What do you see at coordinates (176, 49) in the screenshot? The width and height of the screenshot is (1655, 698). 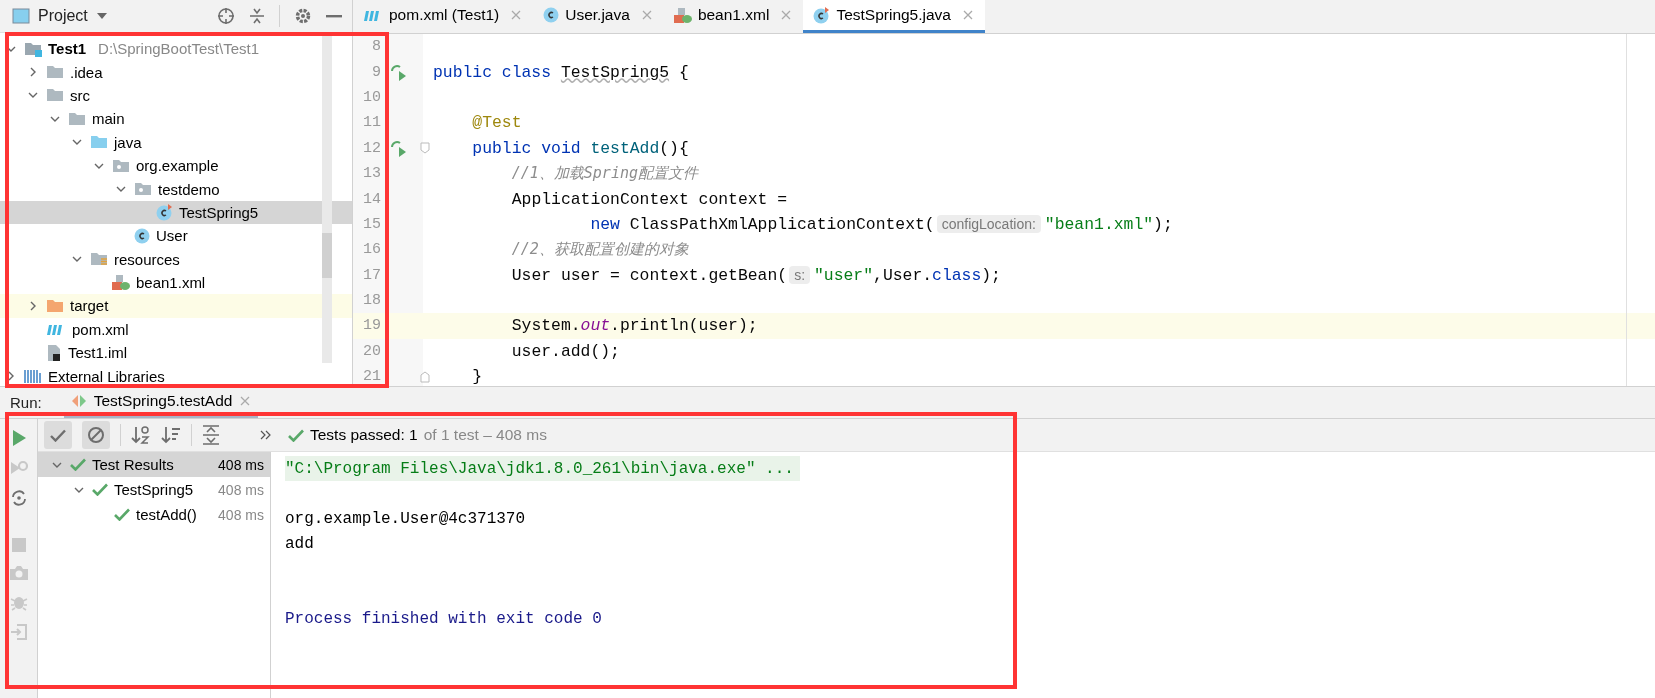 I see `tree-row: Test1 D:\SpringBootTest\Test1` at bounding box center [176, 49].